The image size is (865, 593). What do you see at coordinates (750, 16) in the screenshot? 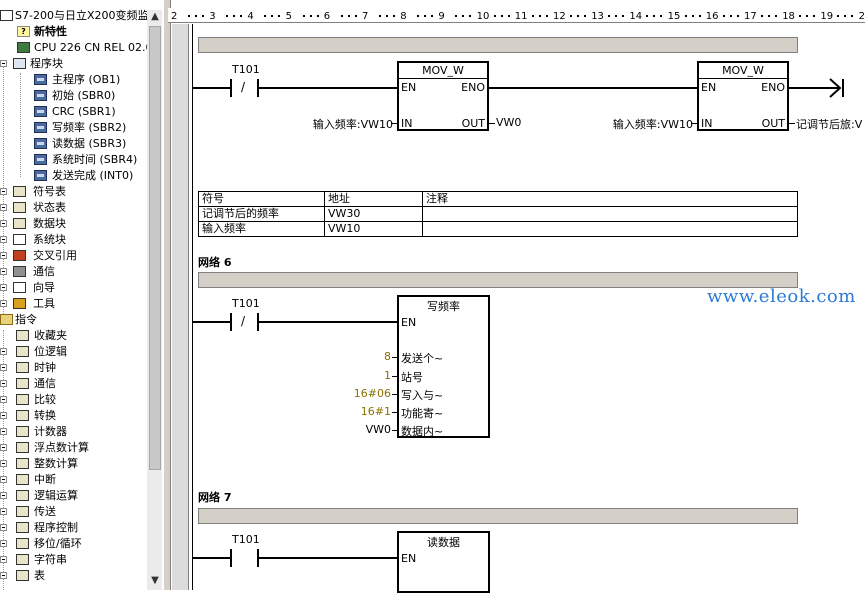
I see `ruler-tick-label: 17` at bounding box center [750, 16].